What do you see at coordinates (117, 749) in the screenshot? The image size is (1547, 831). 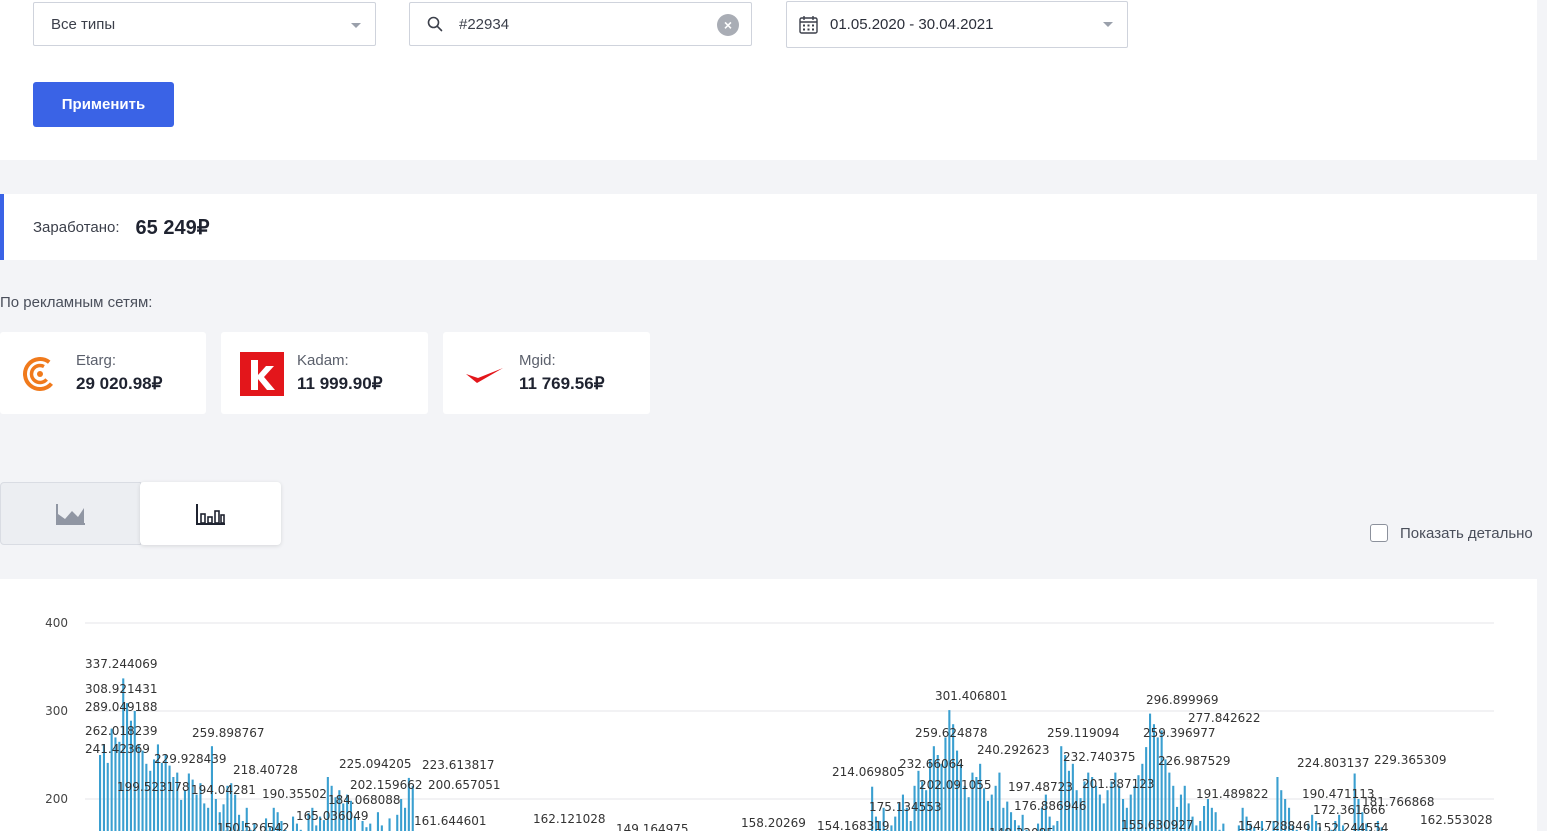 I see `bar-data-label: 241.42369` at bounding box center [117, 749].